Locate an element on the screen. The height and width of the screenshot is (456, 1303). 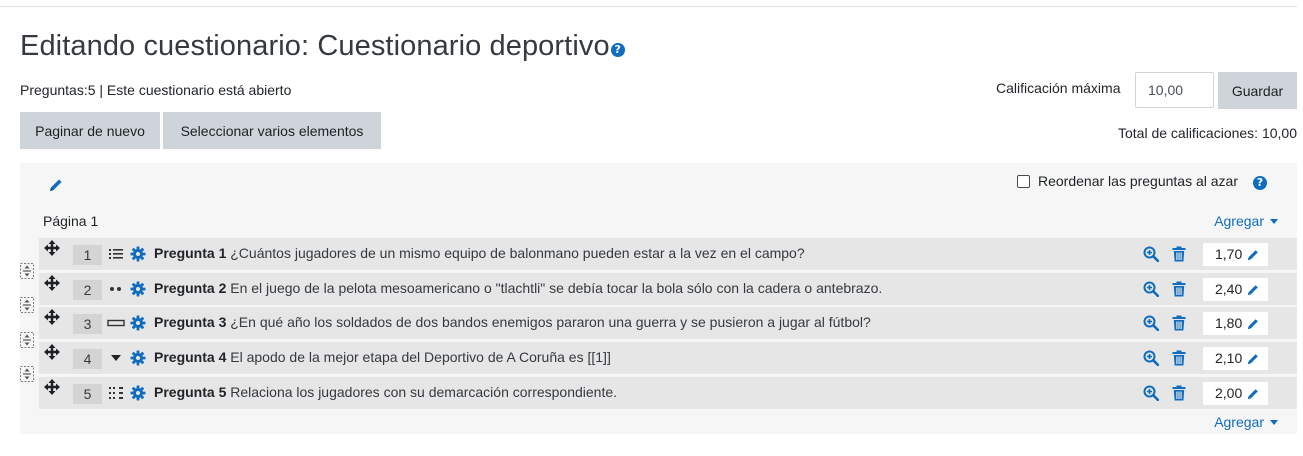
add-menu-bottom: Agregar is located at coordinates (1246, 422).